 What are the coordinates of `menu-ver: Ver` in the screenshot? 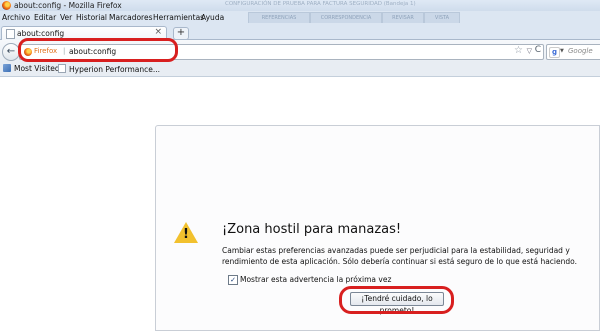 It's located at (66, 17).